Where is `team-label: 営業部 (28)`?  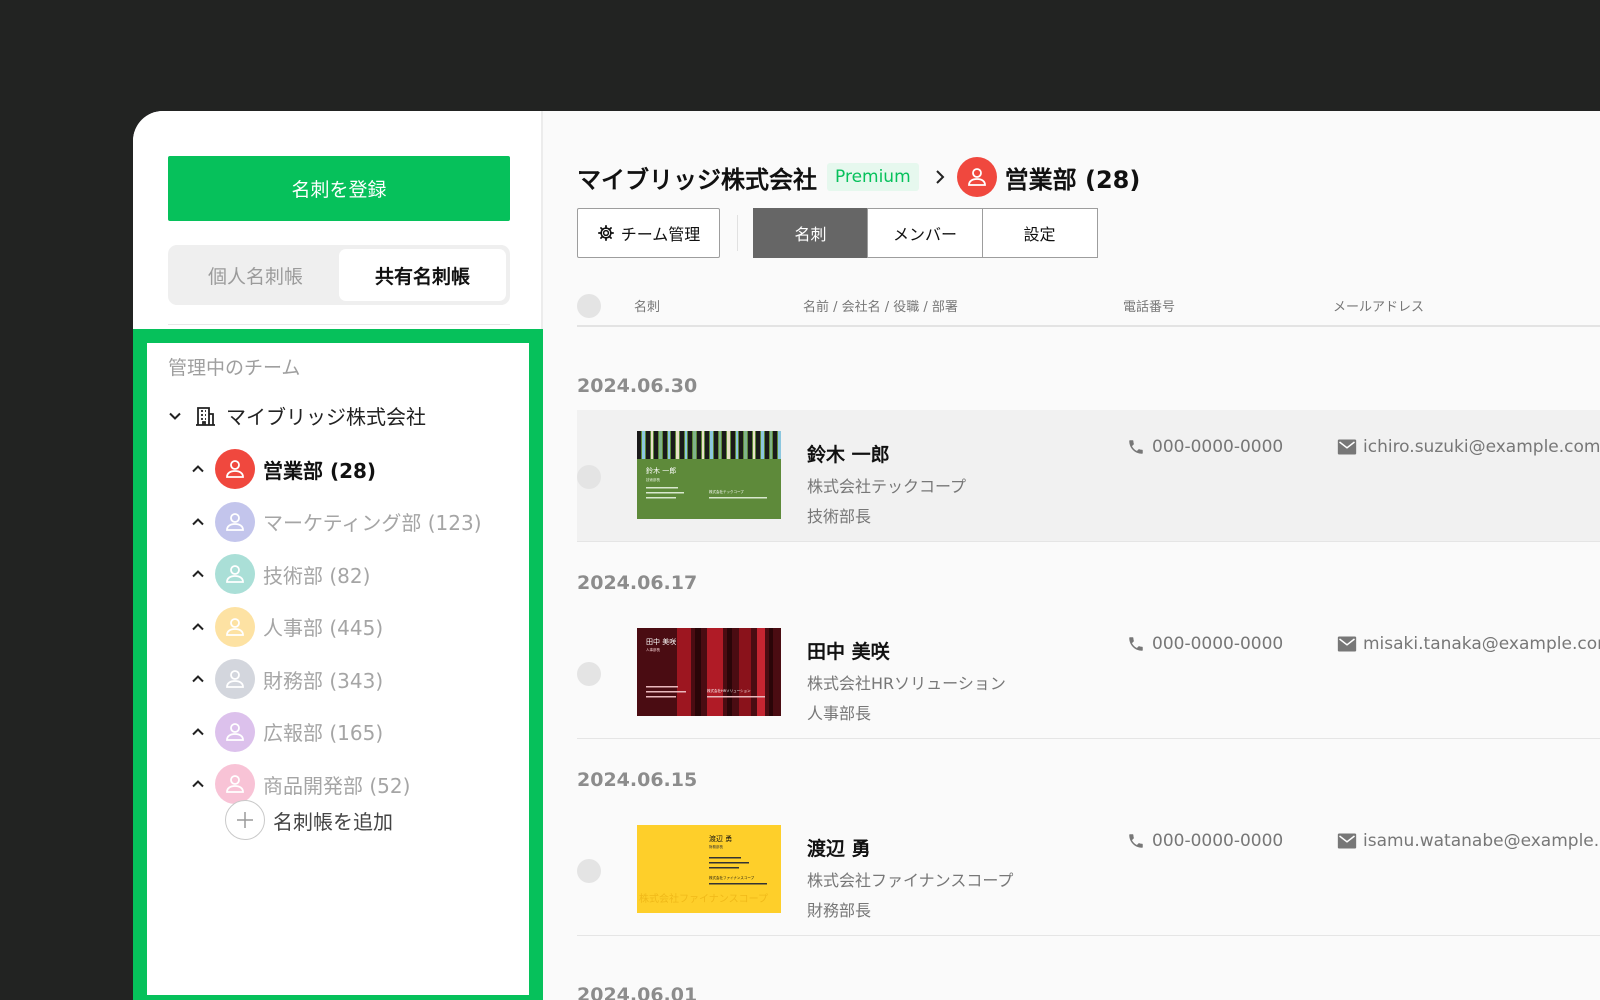
team-label: 営業部 (28) is located at coordinates (320, 470).